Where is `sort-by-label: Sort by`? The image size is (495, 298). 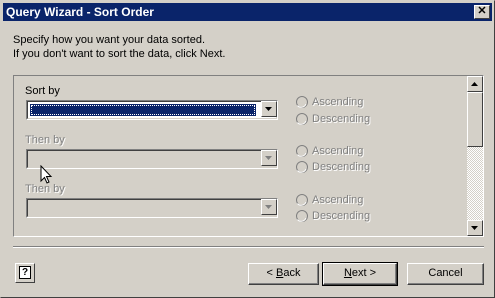
sort-by-label: Sort by is located at coordinates (42, 91).